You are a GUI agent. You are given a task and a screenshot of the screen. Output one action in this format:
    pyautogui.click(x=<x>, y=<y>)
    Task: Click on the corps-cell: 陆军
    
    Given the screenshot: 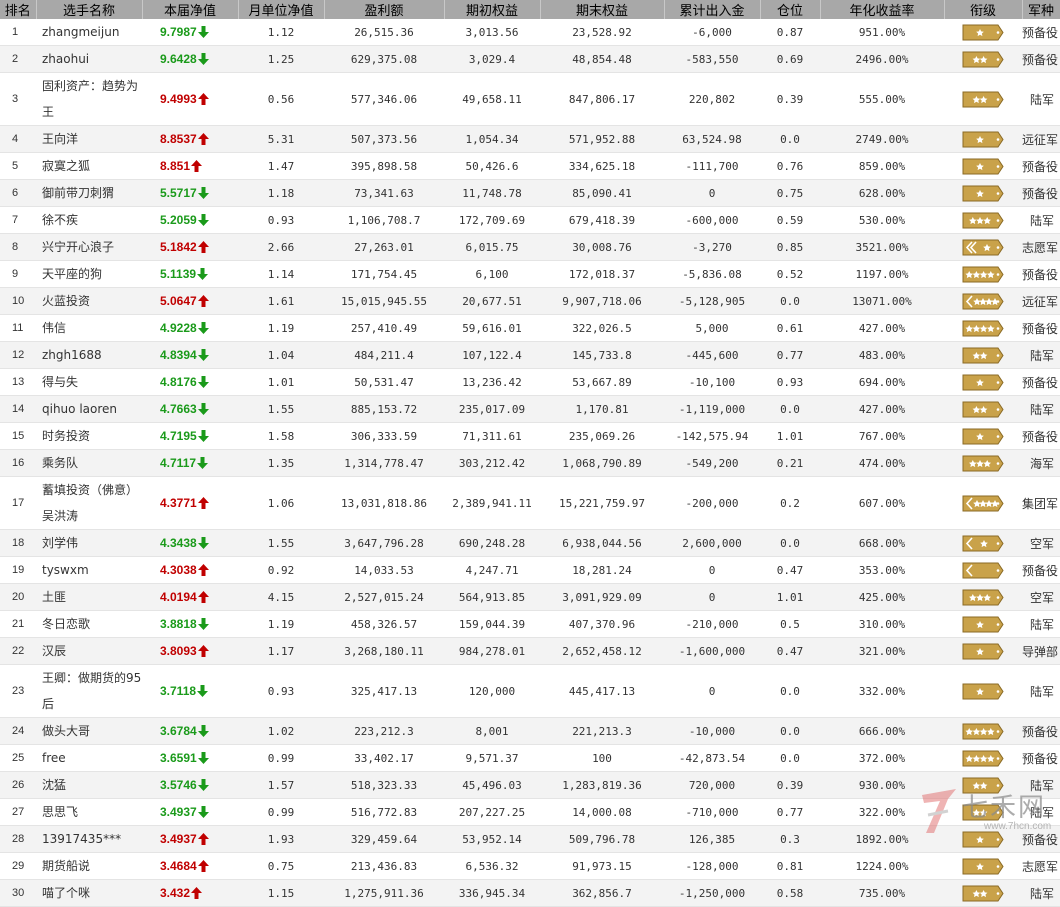 What is the action you would take?
    pyautogui.click(x=1041, y=355)
    